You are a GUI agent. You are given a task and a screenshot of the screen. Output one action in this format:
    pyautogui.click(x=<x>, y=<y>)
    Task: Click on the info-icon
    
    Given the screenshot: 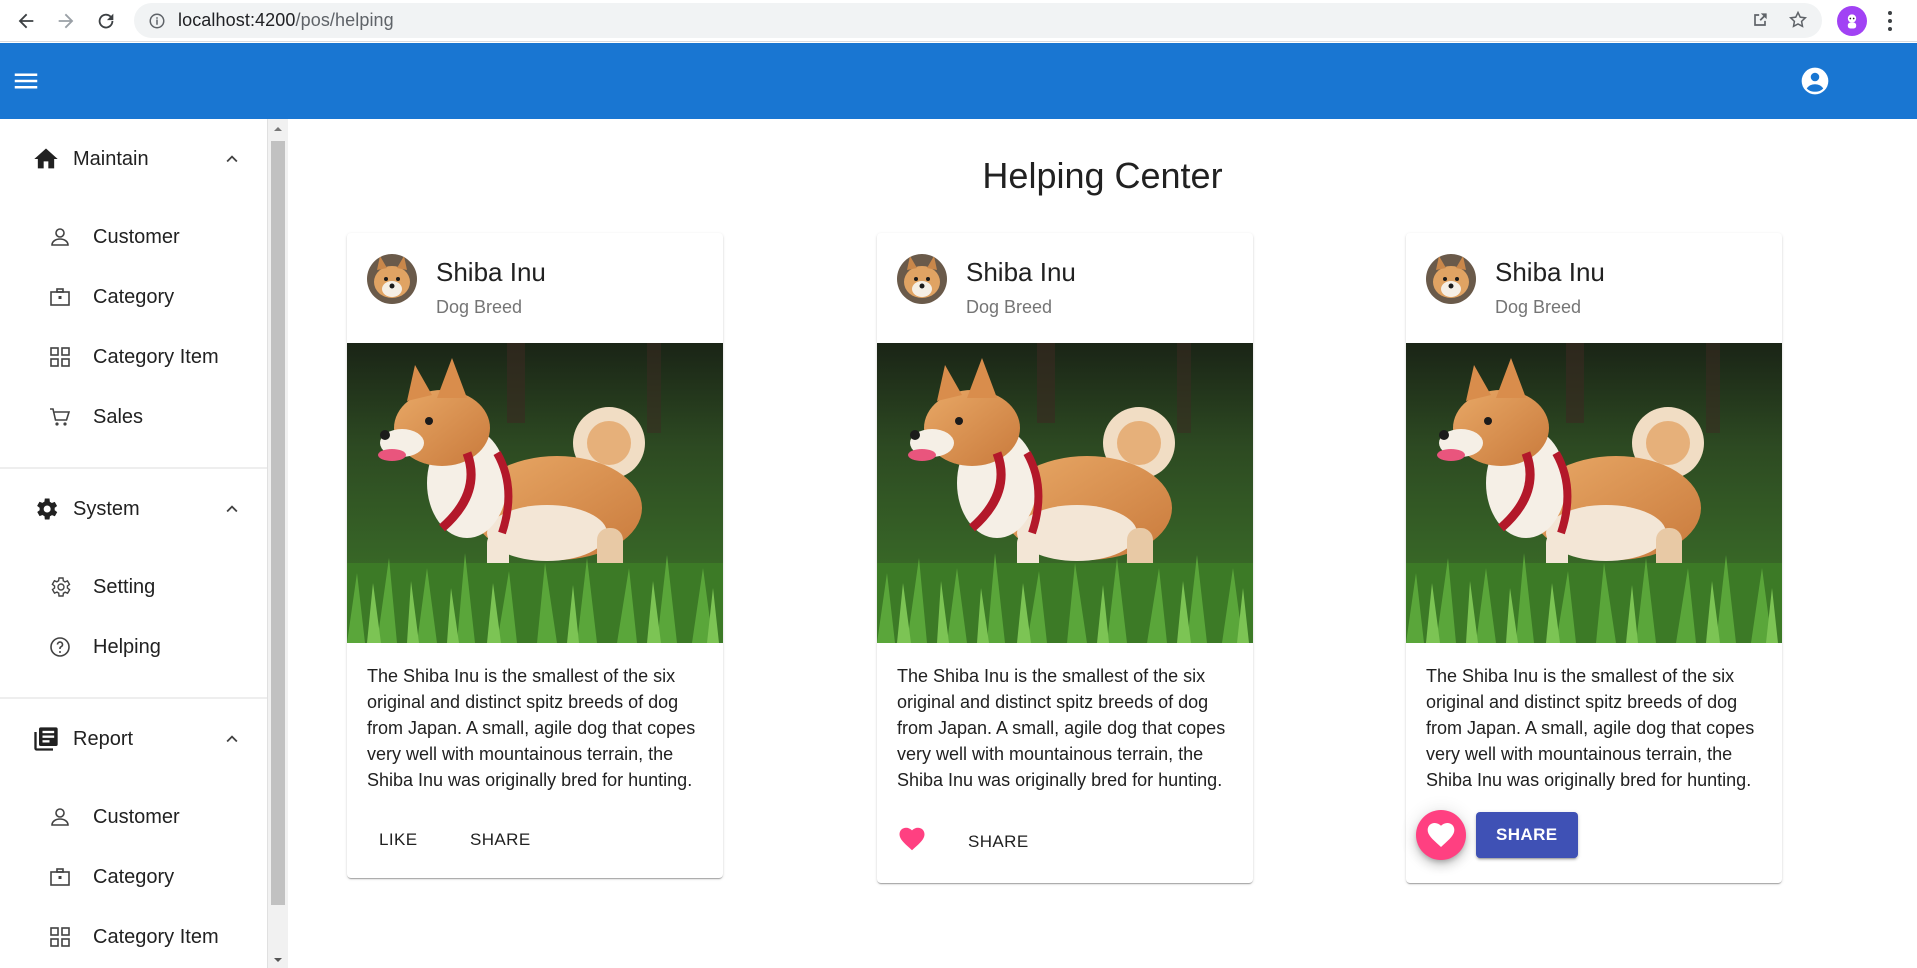 What is the action you would take?
    pyautogui.click(x=157, y=21)
    